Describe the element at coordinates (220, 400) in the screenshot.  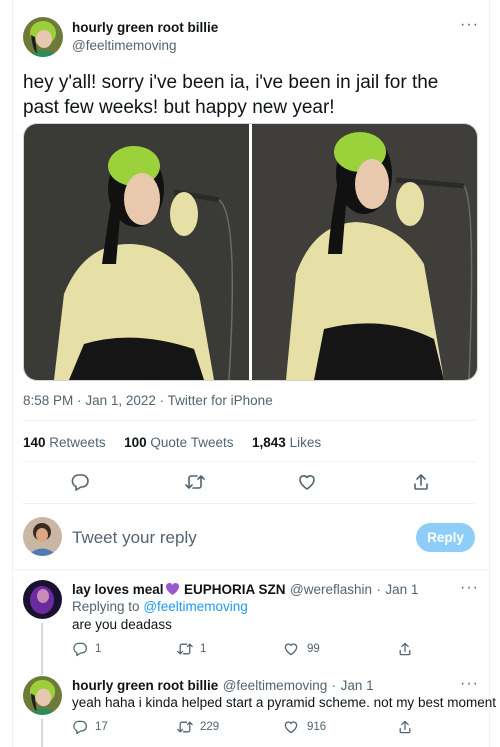
I see `tweet-client: Twitter for iPhone` at that location.